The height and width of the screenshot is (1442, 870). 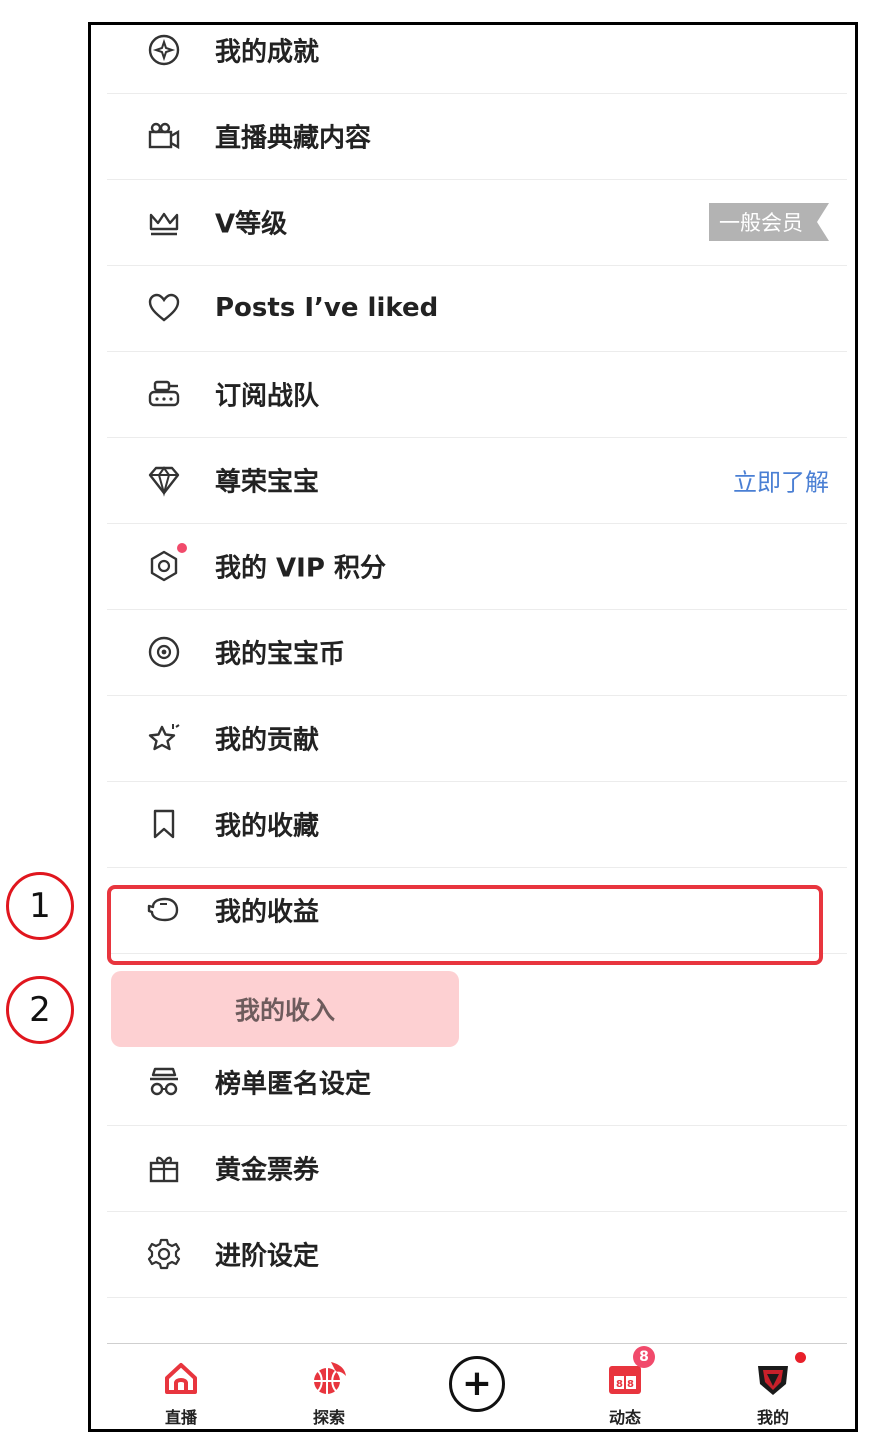 What do you see at coordinates (267, 482) in the screenshot?
I see `menu-item-label: 尊荣宝宝` at bounding box center [267, 482].